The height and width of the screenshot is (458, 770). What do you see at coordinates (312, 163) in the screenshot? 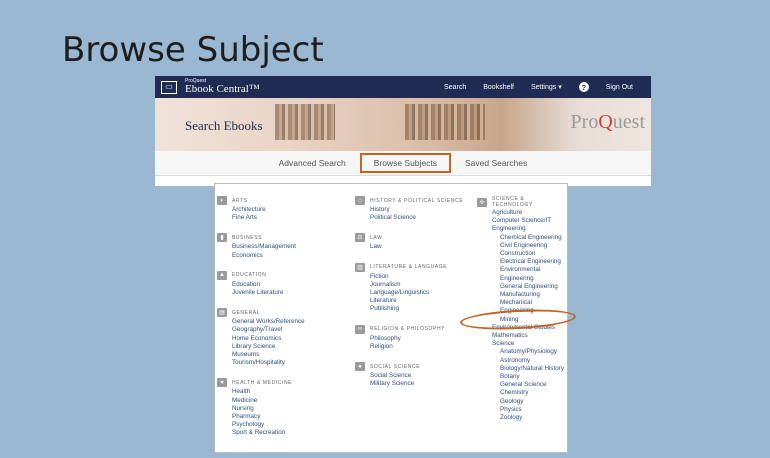
I see `tab-advanced-search: Advanced Search` at bounding box center [312, 163].